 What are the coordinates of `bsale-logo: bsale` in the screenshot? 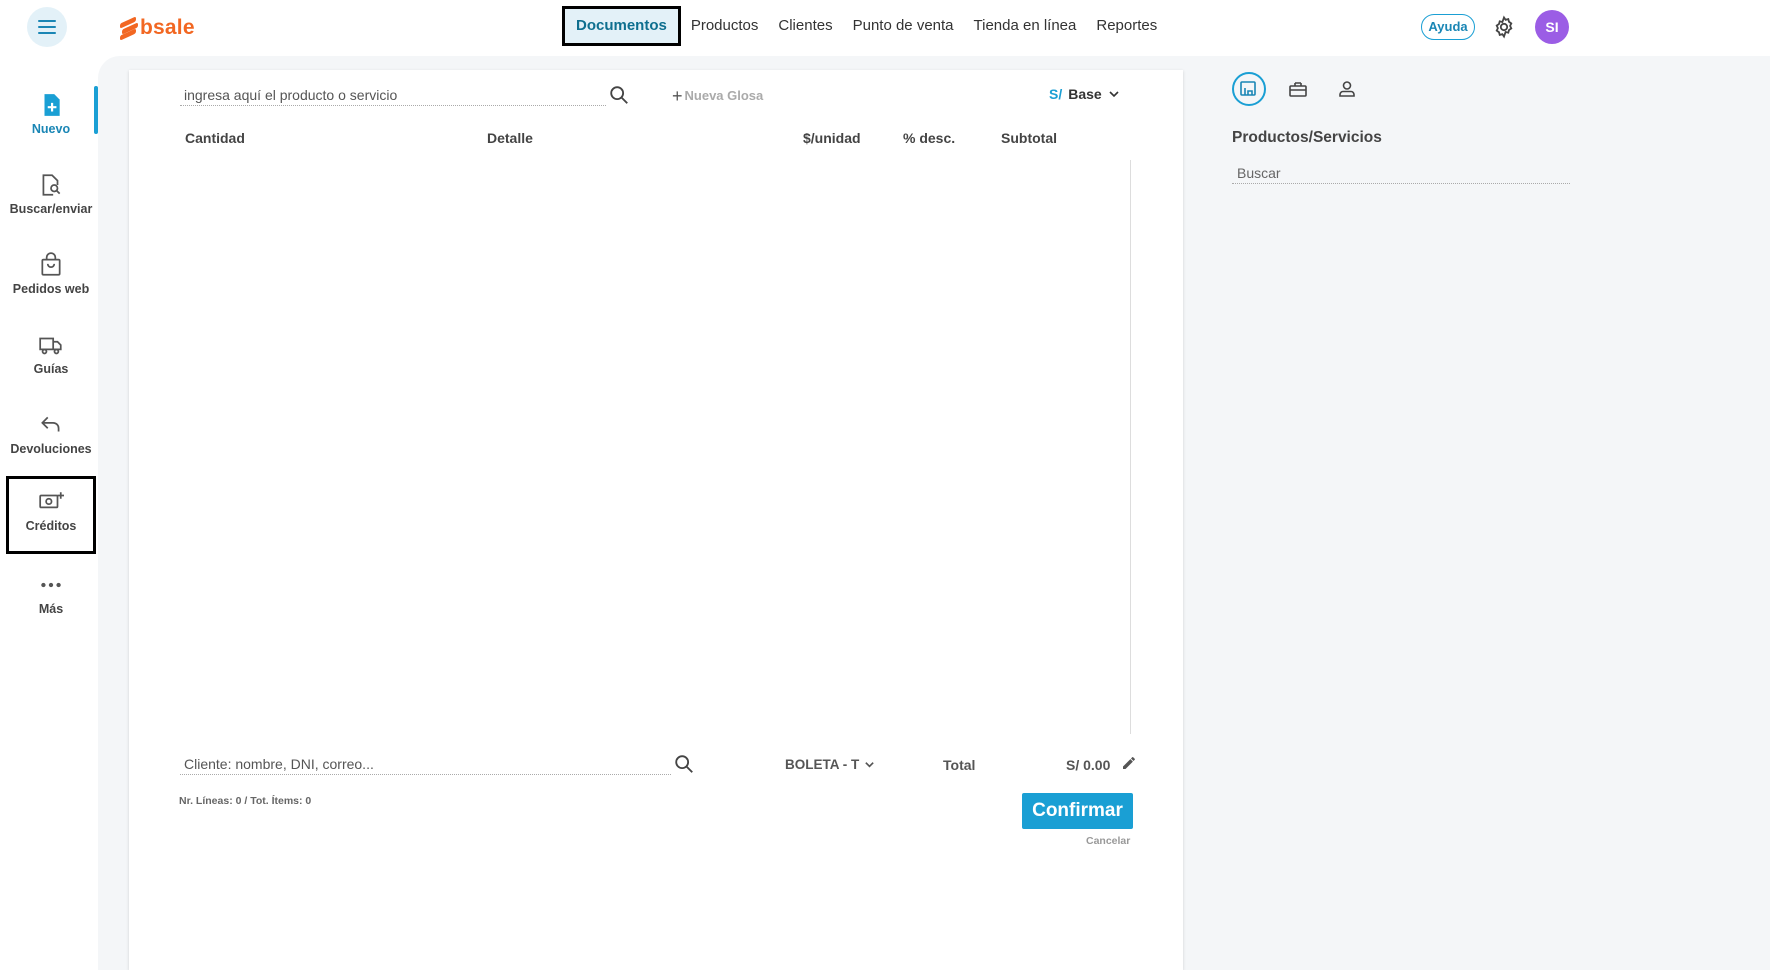 It's located at (157, 28).